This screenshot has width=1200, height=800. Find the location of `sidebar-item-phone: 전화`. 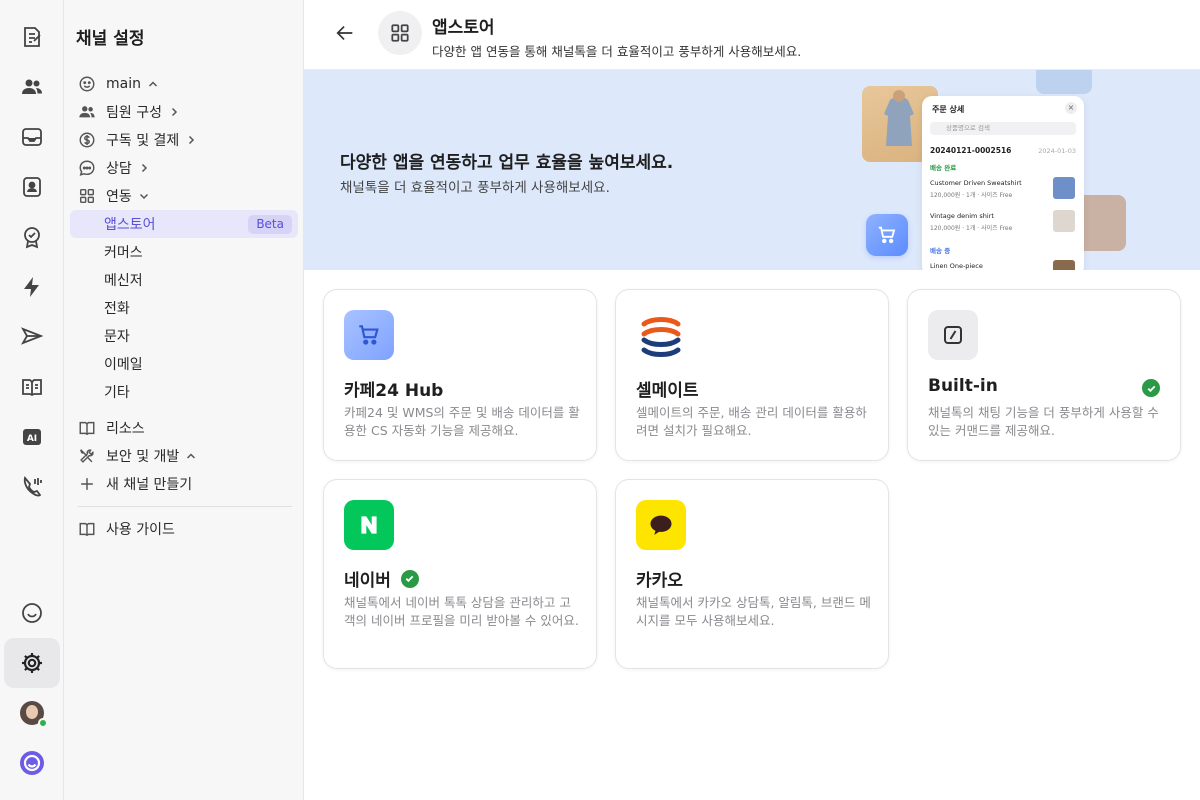

sidebar-item-phone: 전화 is located at coordinates (184, 308).